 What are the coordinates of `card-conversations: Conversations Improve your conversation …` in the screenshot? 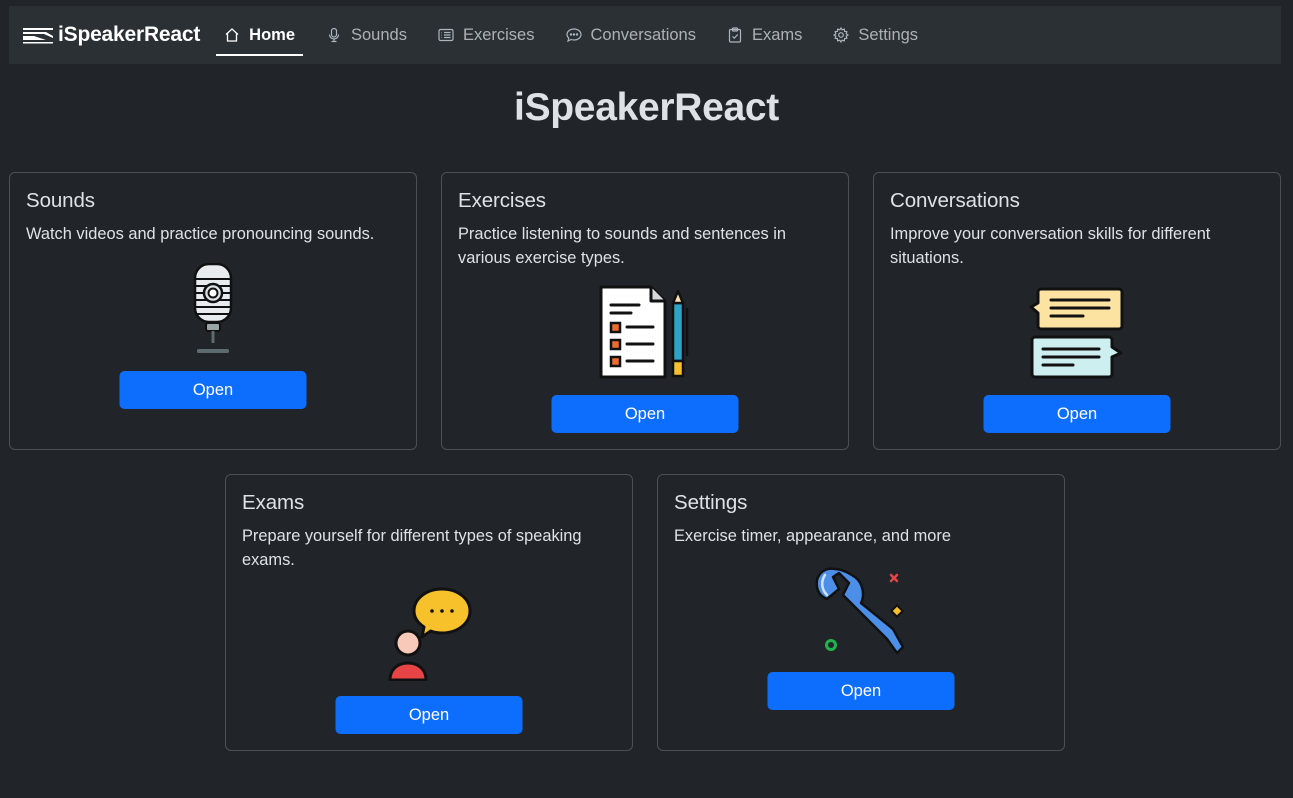 It's located at (1077, 311).